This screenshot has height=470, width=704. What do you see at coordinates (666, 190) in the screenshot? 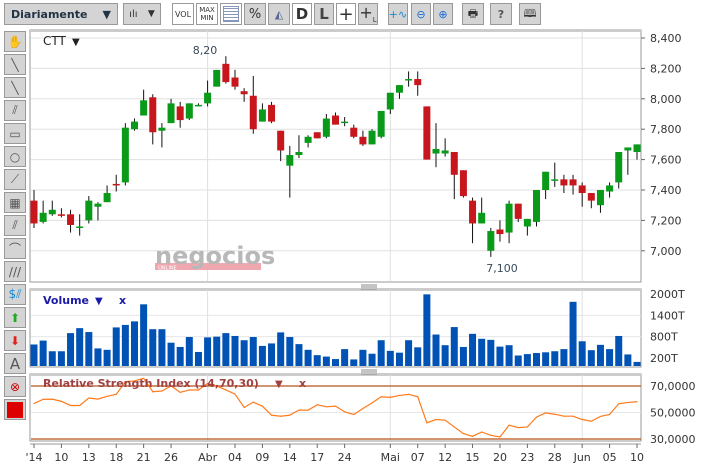
I see `price-tick-label: 7,400` at bounding box center [666, 190].